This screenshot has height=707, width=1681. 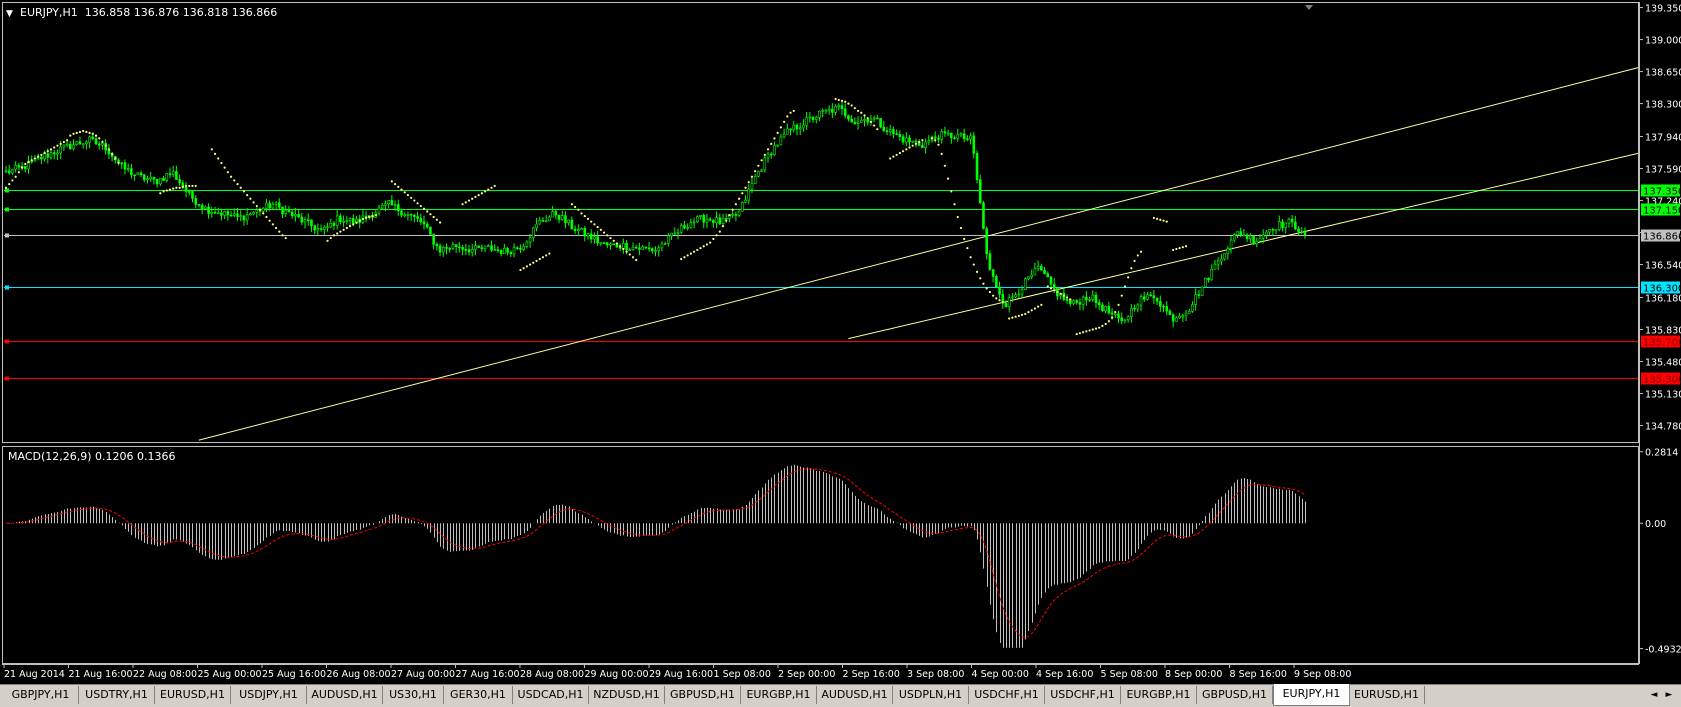 What do you see at coordinates (478, 695) in the screenshot?
I see `tab-ger30-h1: GER30,H1` at bounding box center [478, 695].